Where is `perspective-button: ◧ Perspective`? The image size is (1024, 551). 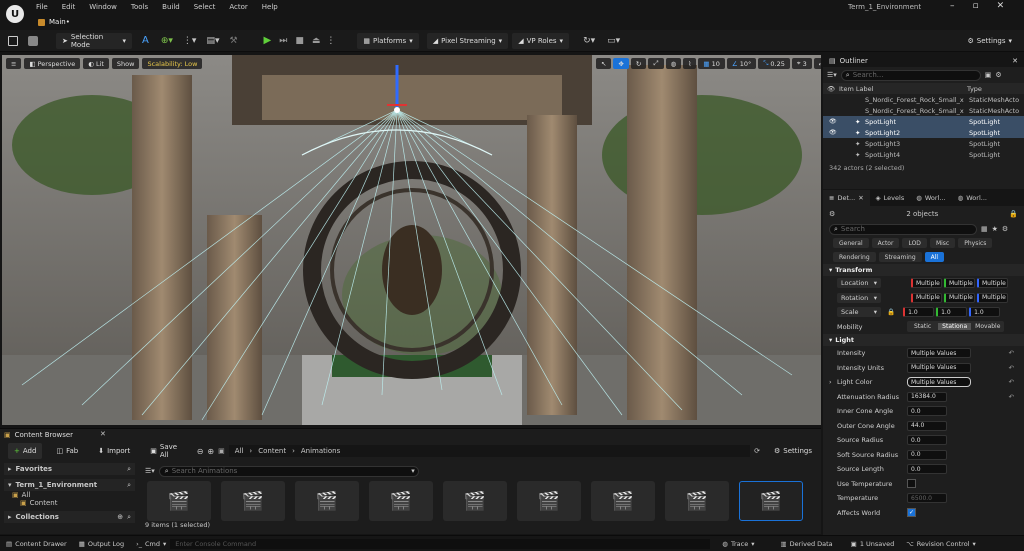
perspective-button: ◧ Perspective is located at coordinates (52, 63).